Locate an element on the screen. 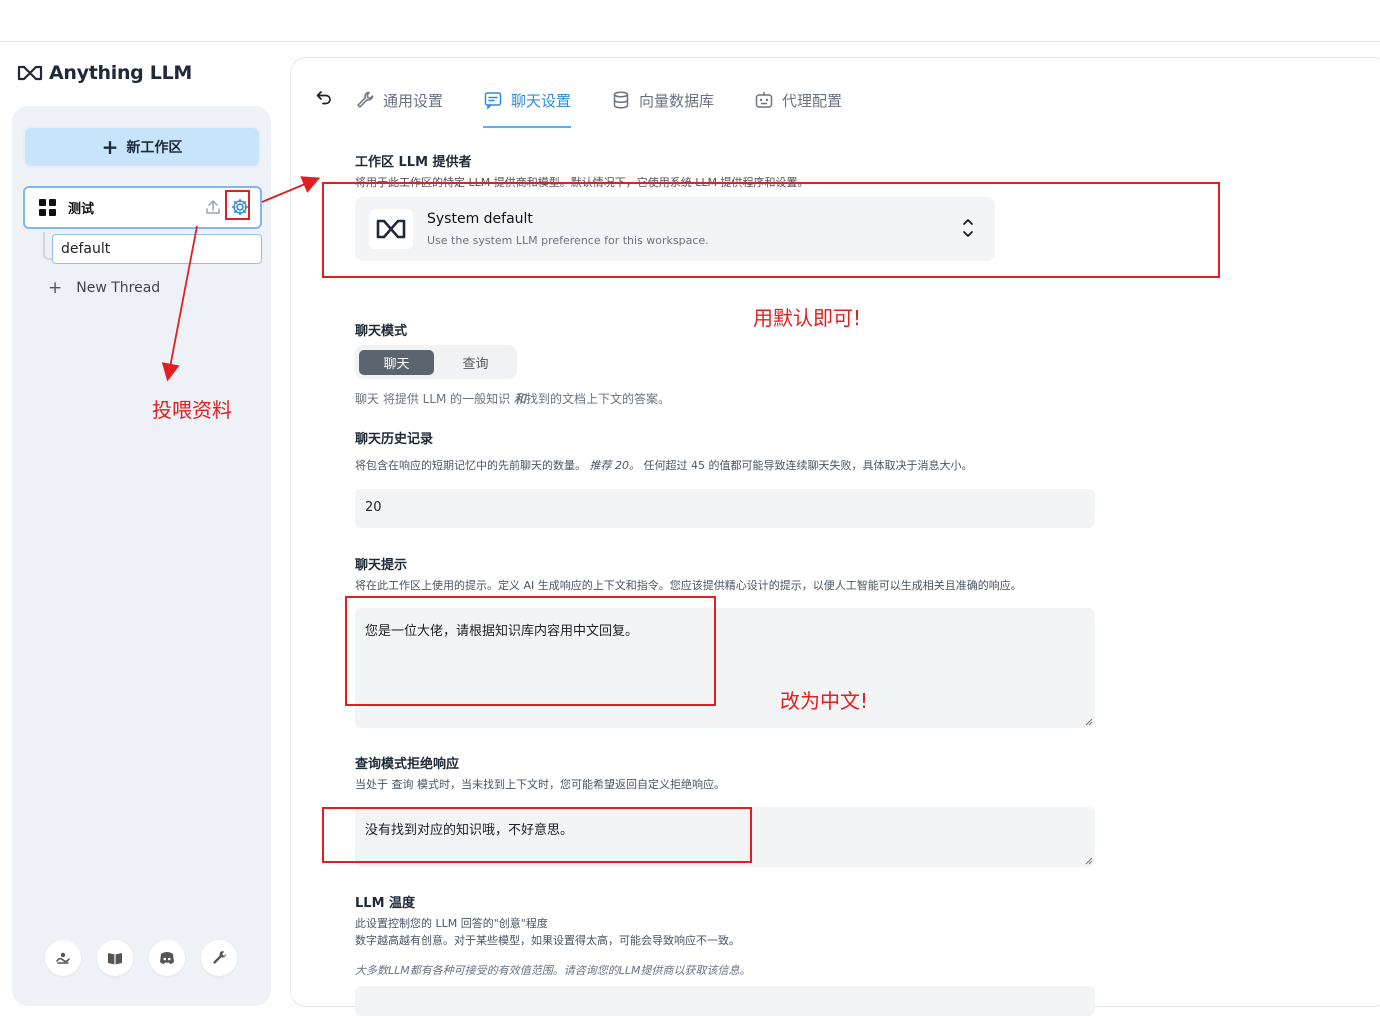  browser-top-bar is located at coordinates (690, 21).